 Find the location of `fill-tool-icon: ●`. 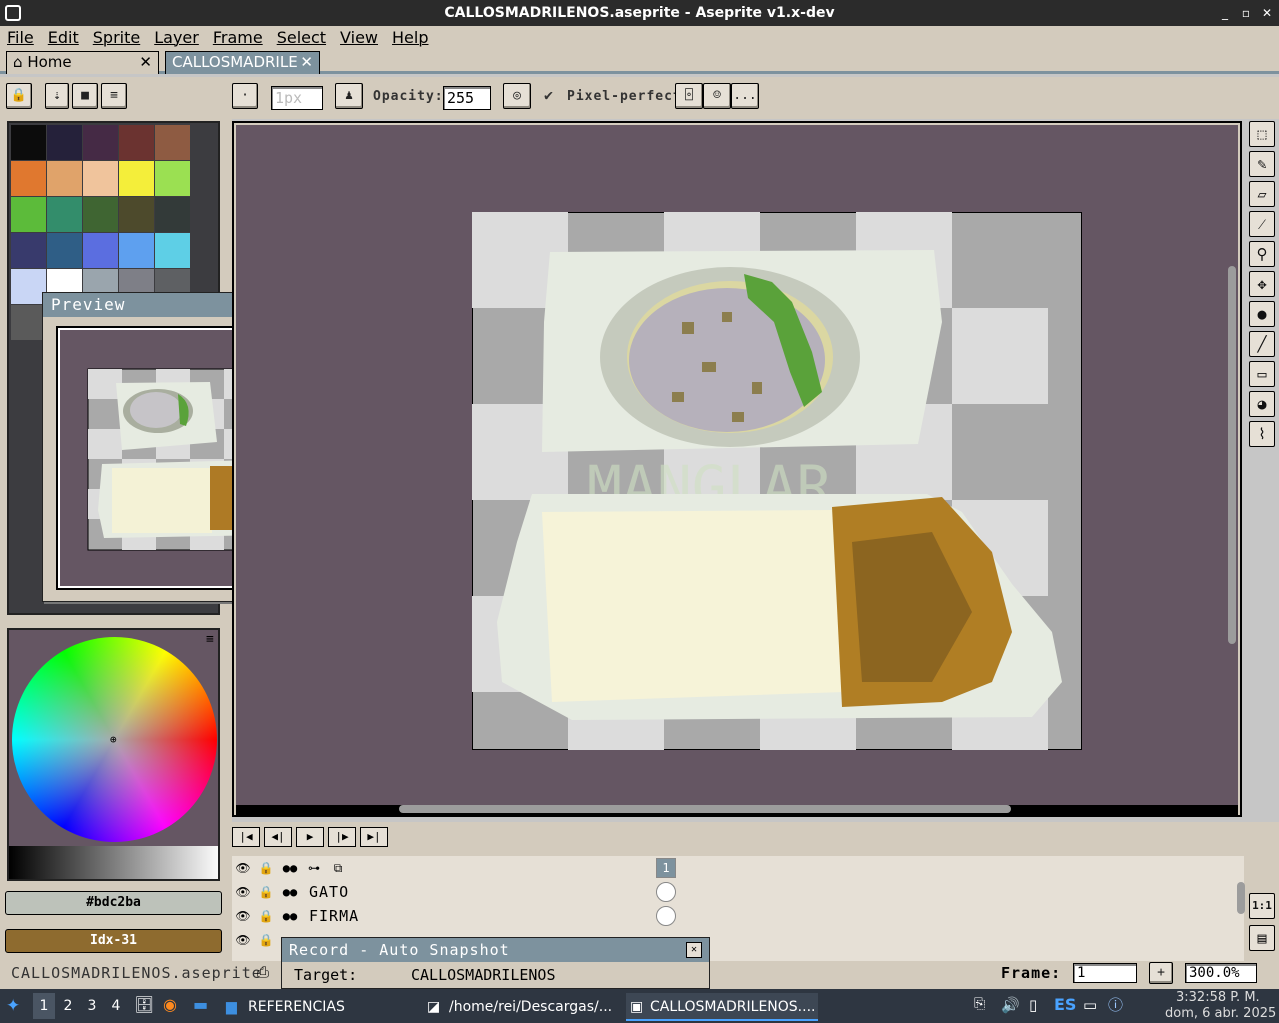

fill-tool-icon: ● is located at coordinates (1262, 314).